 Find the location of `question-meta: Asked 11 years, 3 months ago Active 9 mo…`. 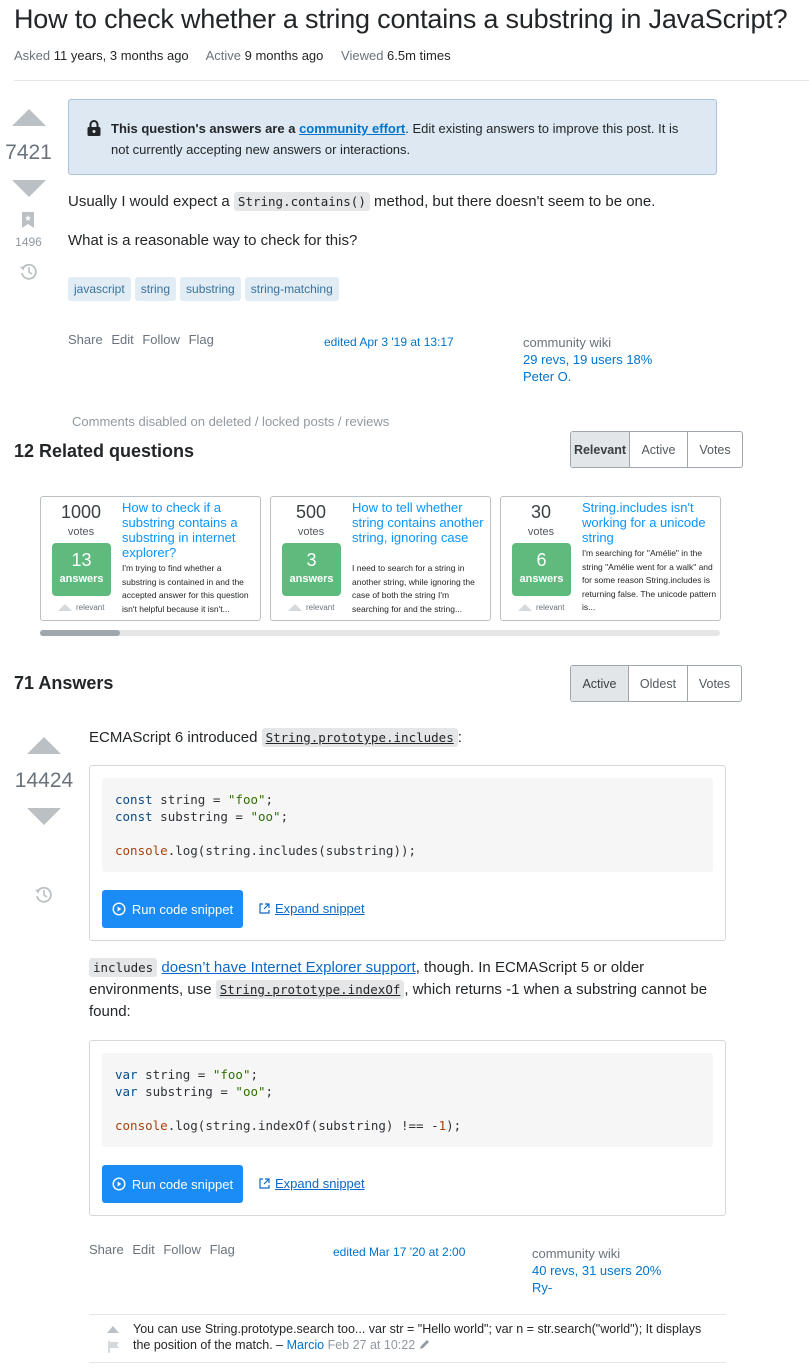

question-meta: Asked 11 years, 3 months ago Active 9 mo… is located at coordinates (239, 55).